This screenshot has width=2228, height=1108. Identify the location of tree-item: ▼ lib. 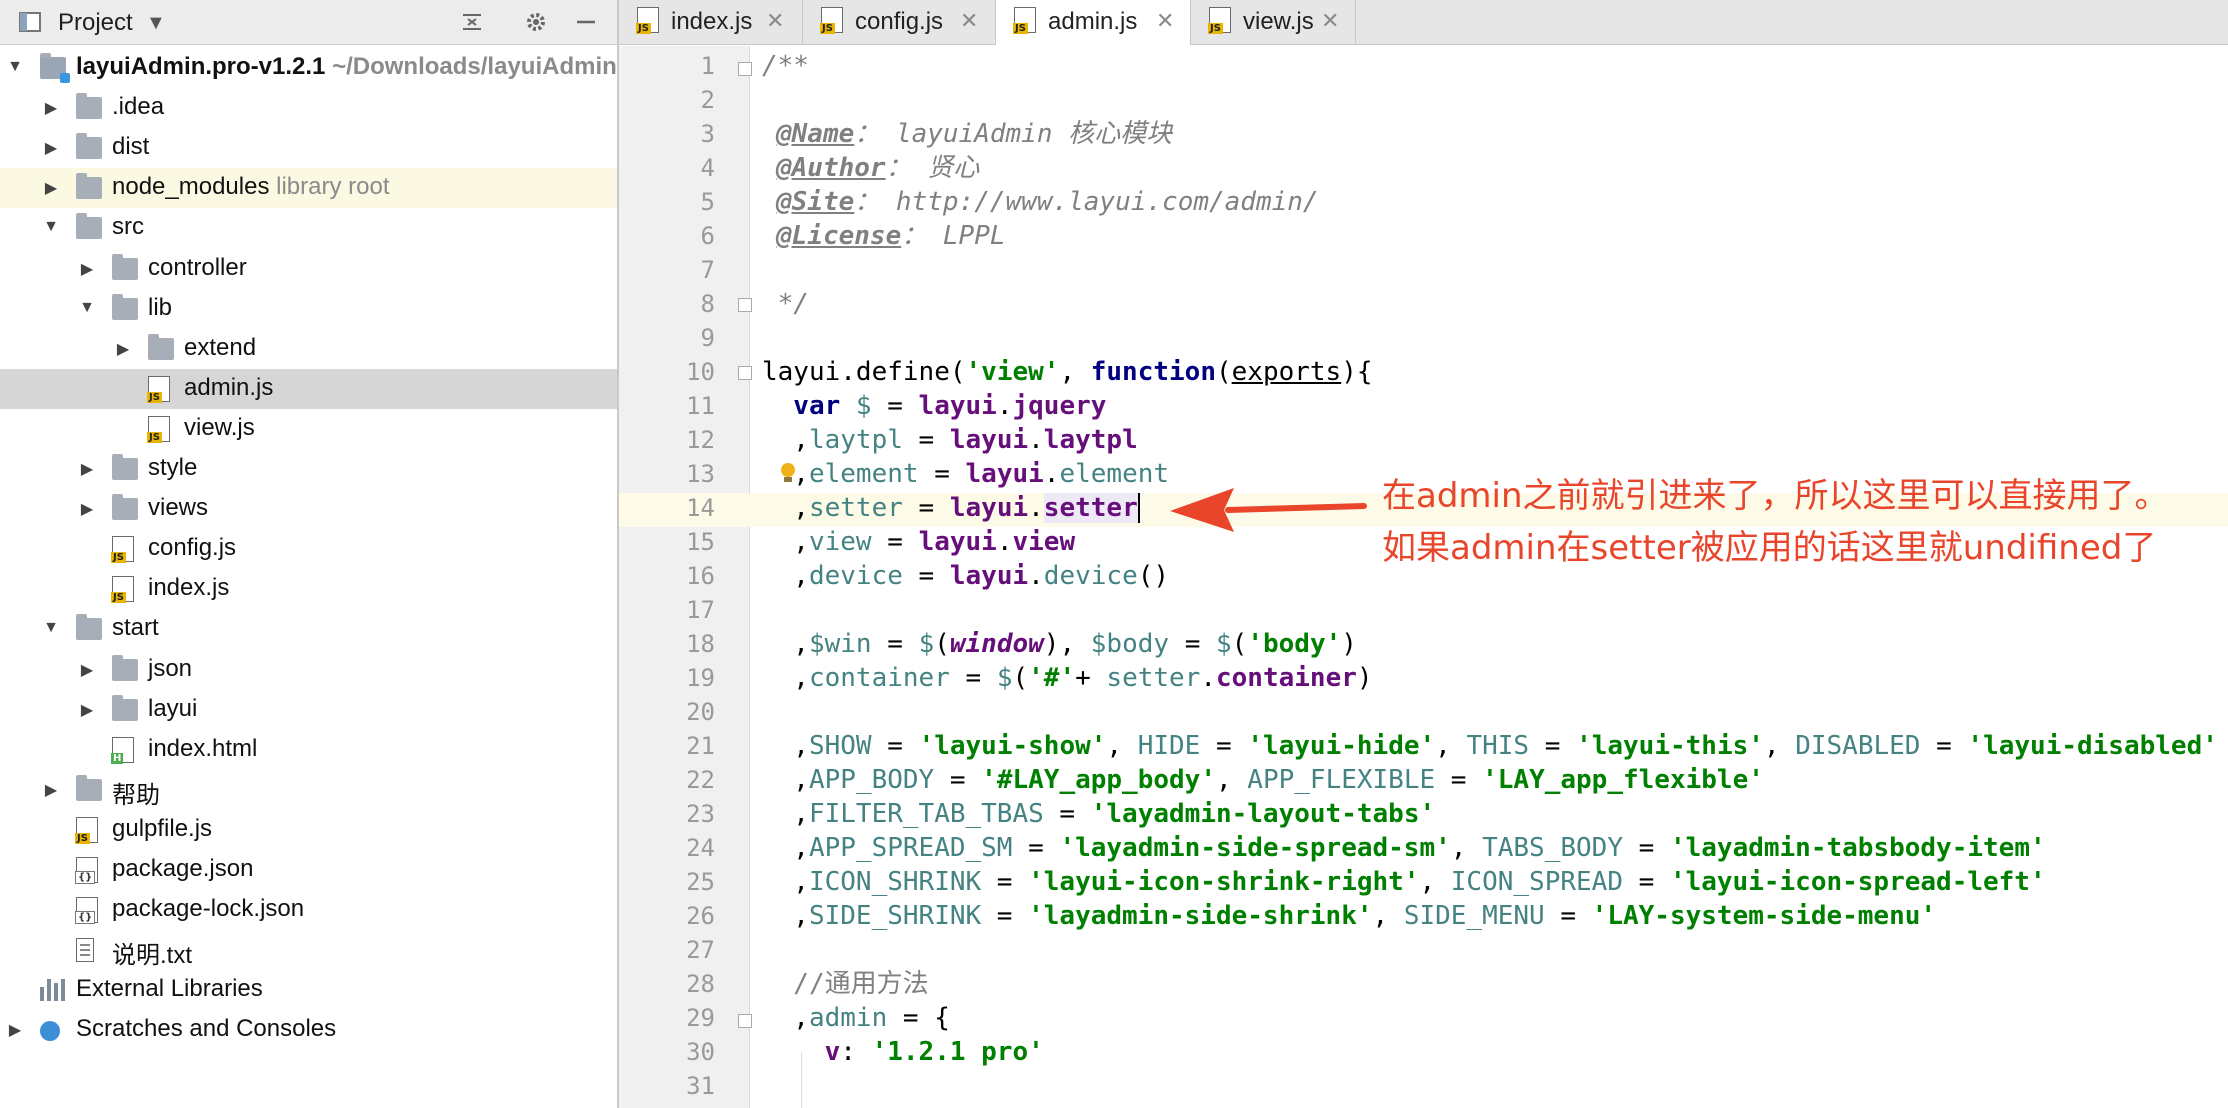
(308, 309).